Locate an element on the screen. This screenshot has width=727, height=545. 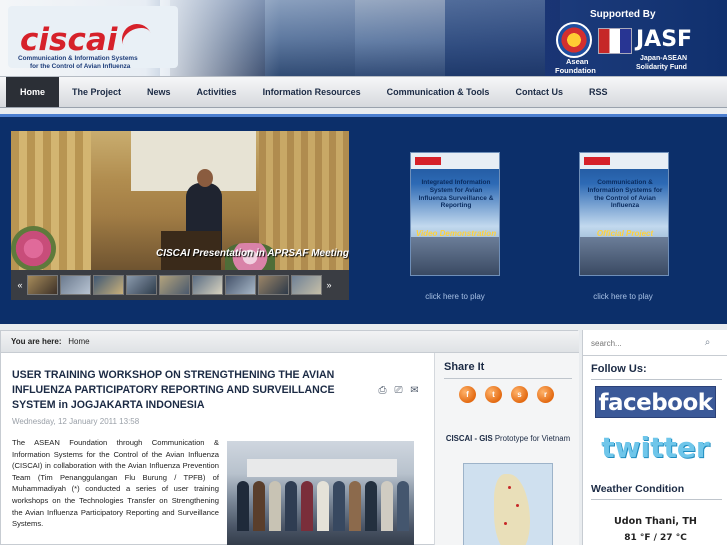
breadcrumb-current: Home is located at coordinates (78, 341).